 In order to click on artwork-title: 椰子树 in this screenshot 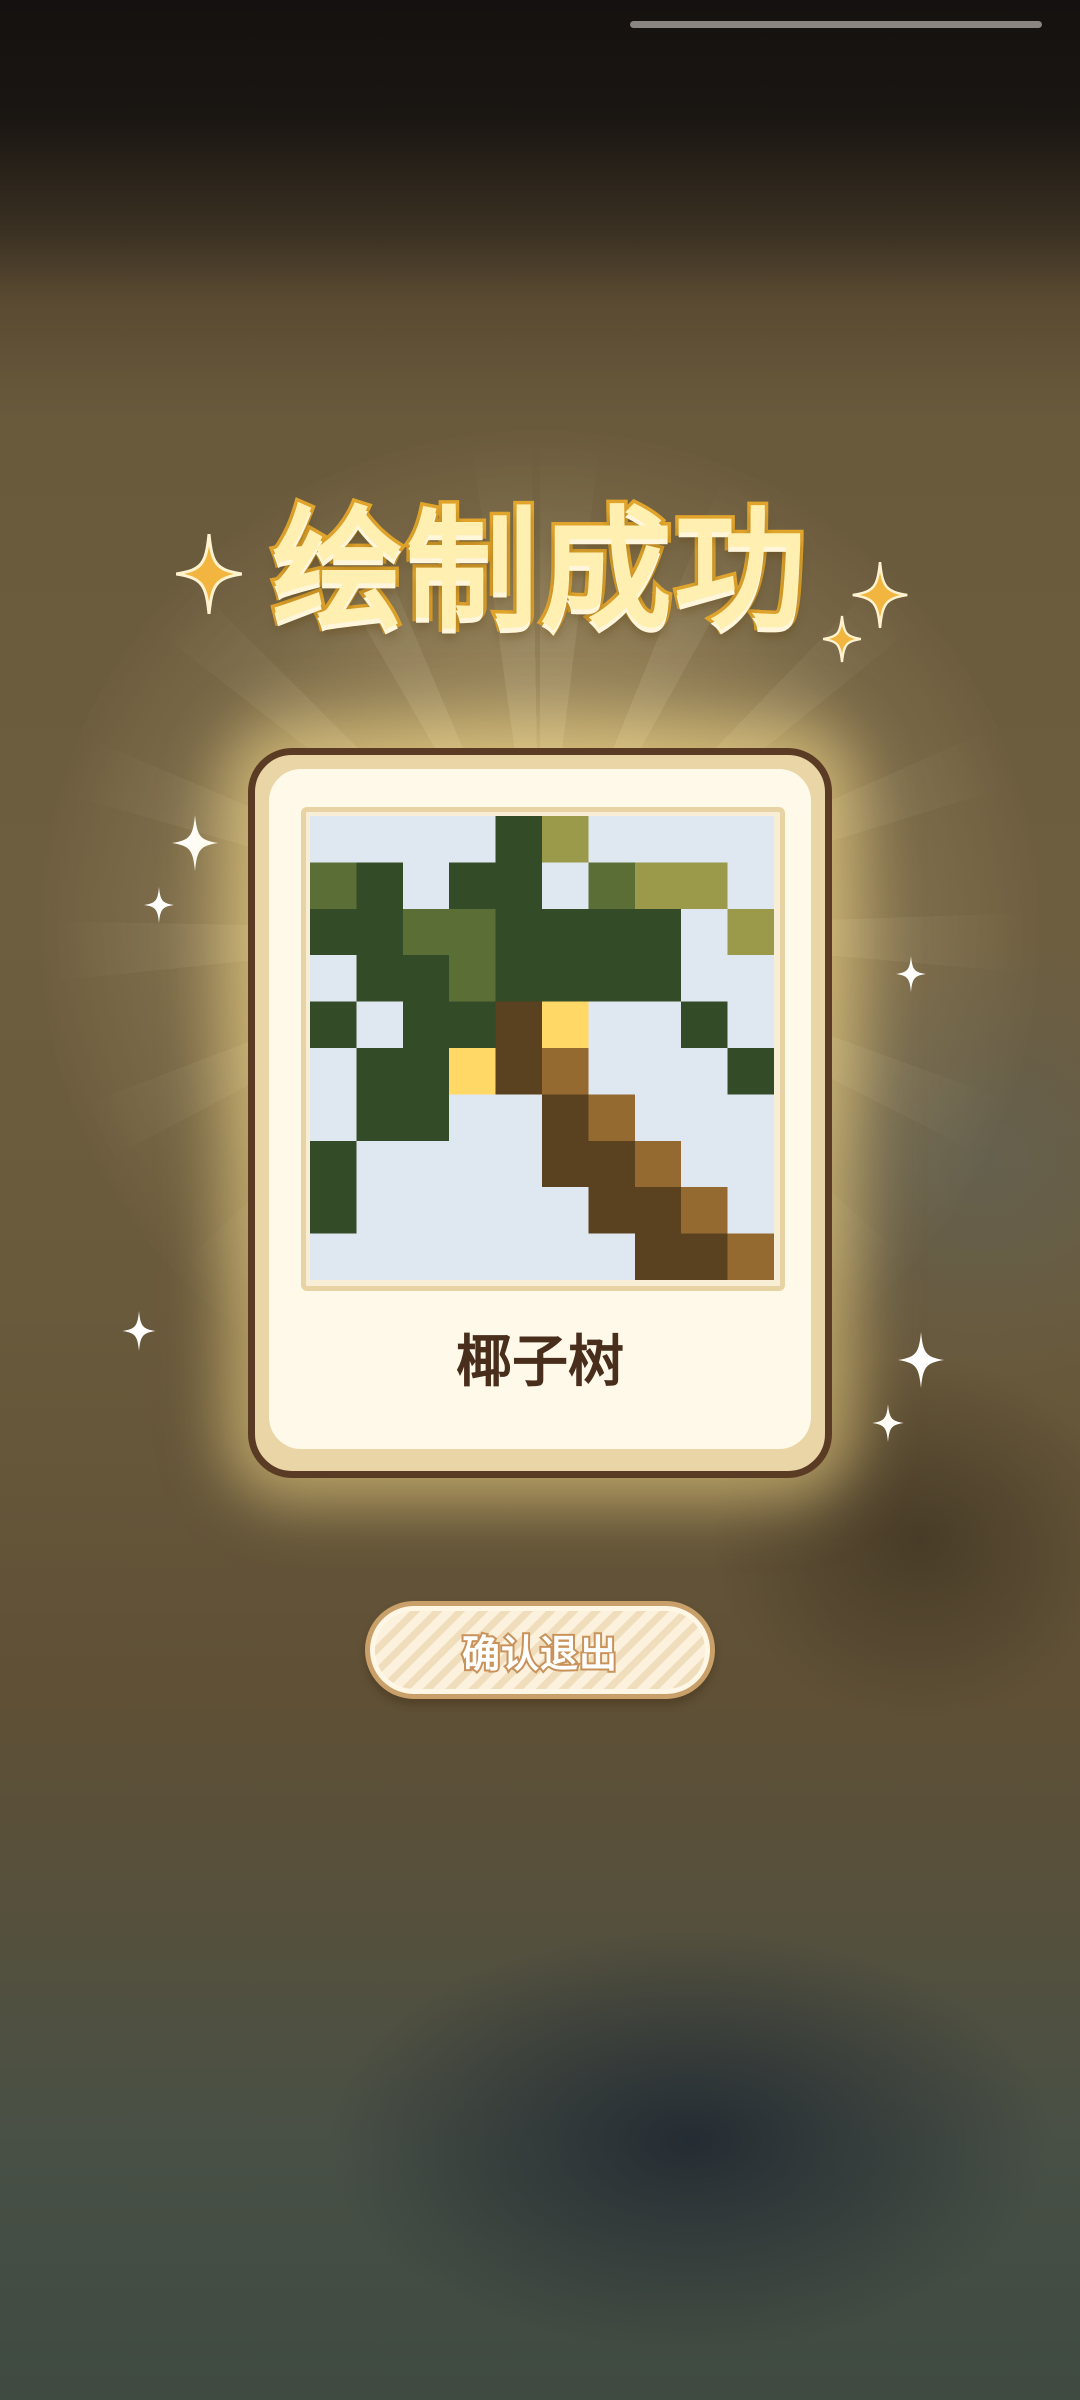, I will do `click(540, 1362)`.